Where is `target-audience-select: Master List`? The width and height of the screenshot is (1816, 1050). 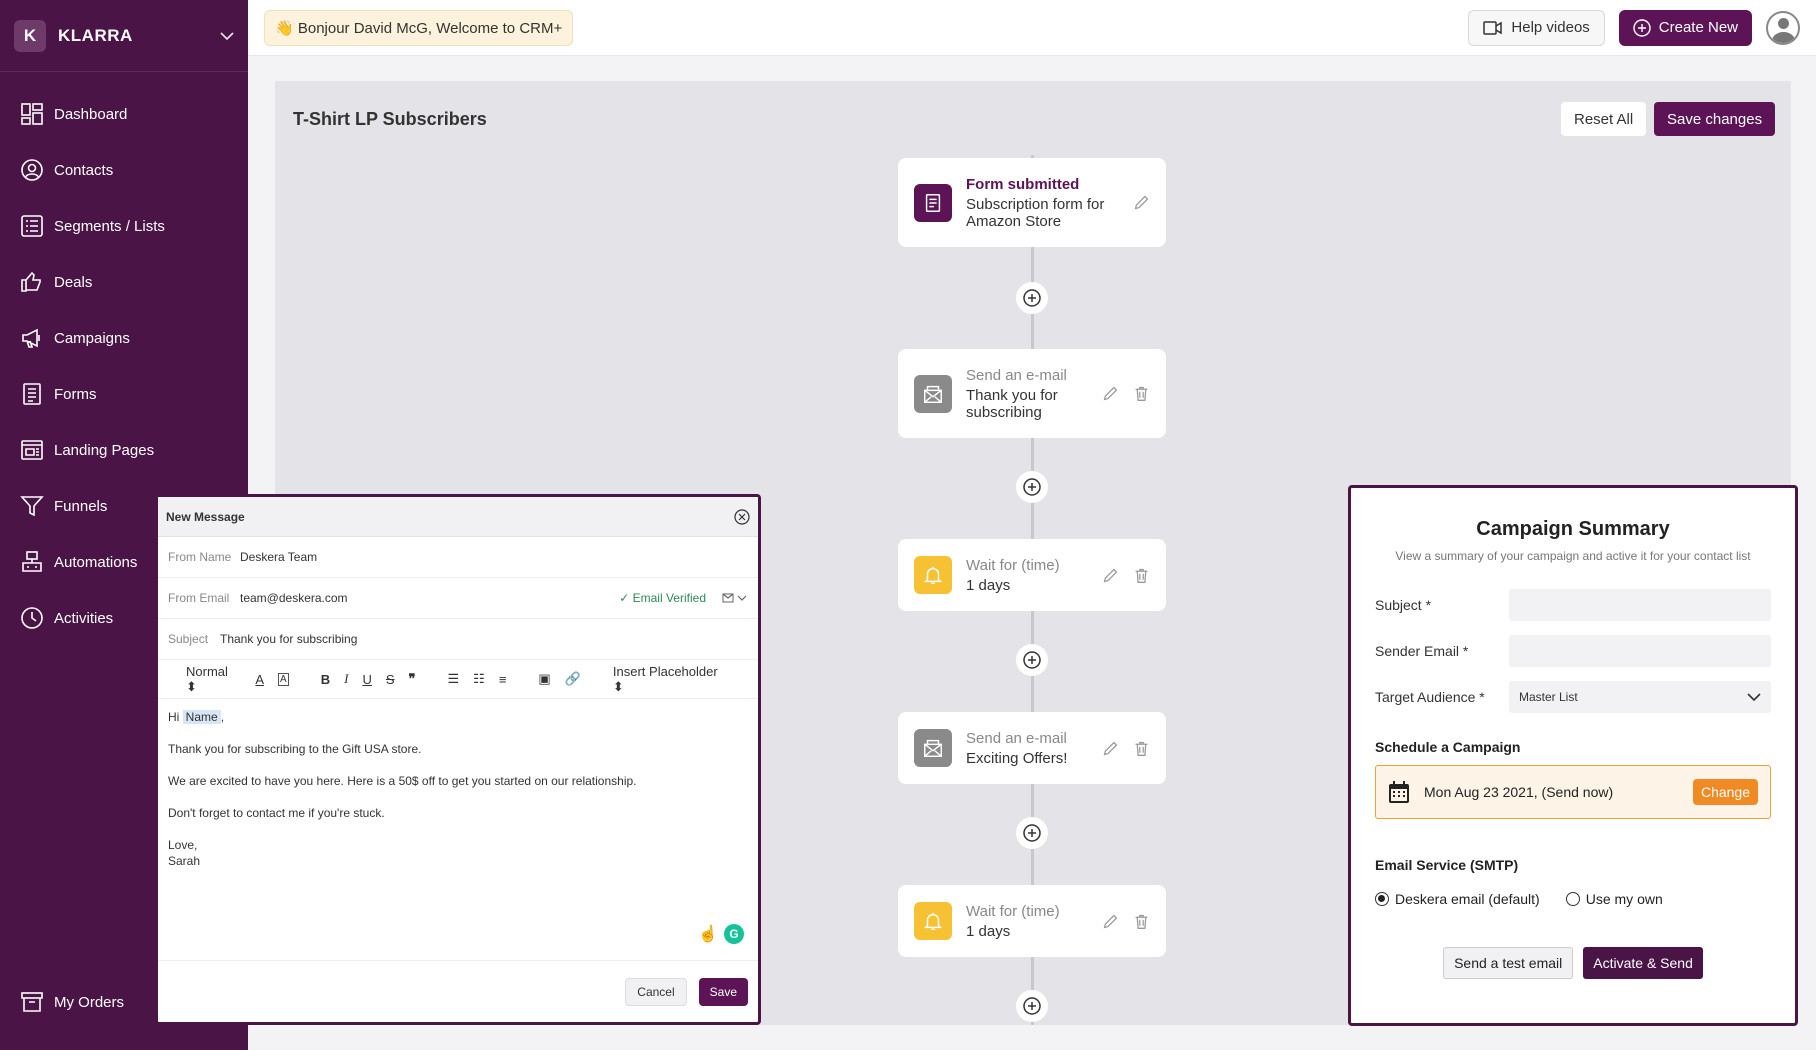
target-audience-select: Master List is located at coordinates (1640, 697).